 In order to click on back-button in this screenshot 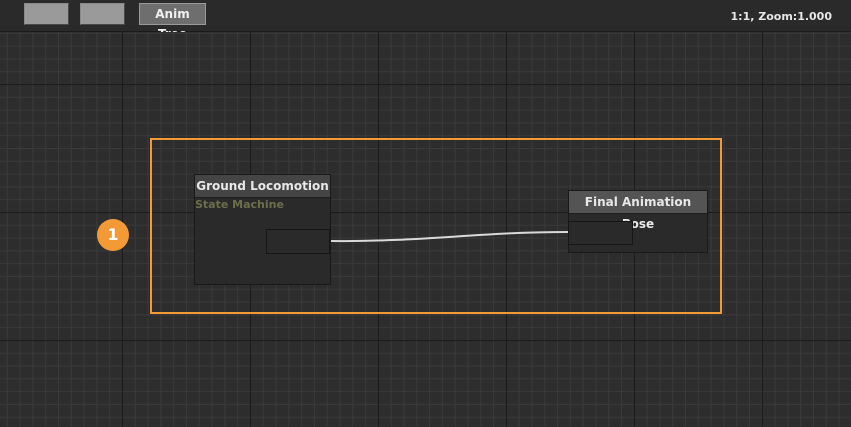, I will do `click(46, 14)`.